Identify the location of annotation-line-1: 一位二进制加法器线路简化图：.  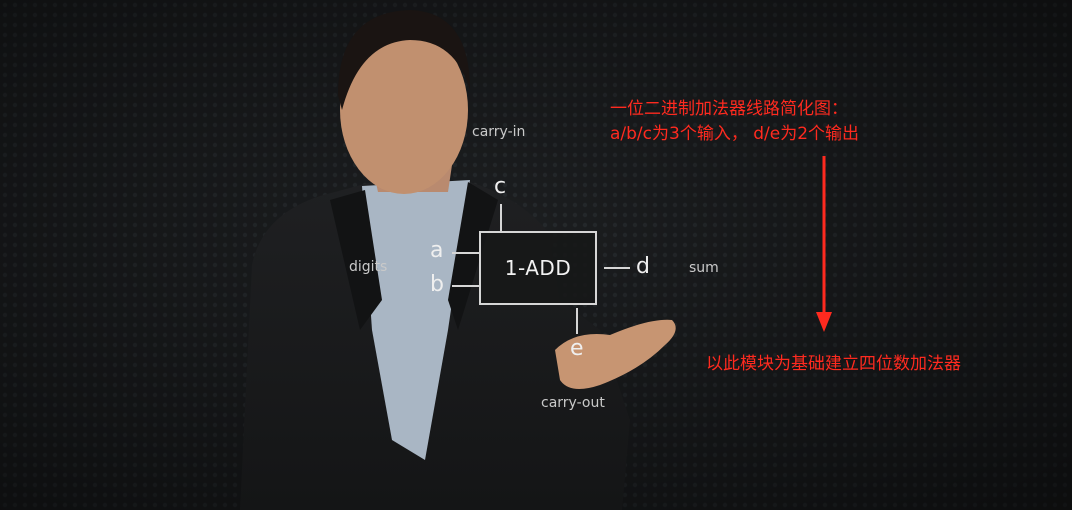
(729, 109).